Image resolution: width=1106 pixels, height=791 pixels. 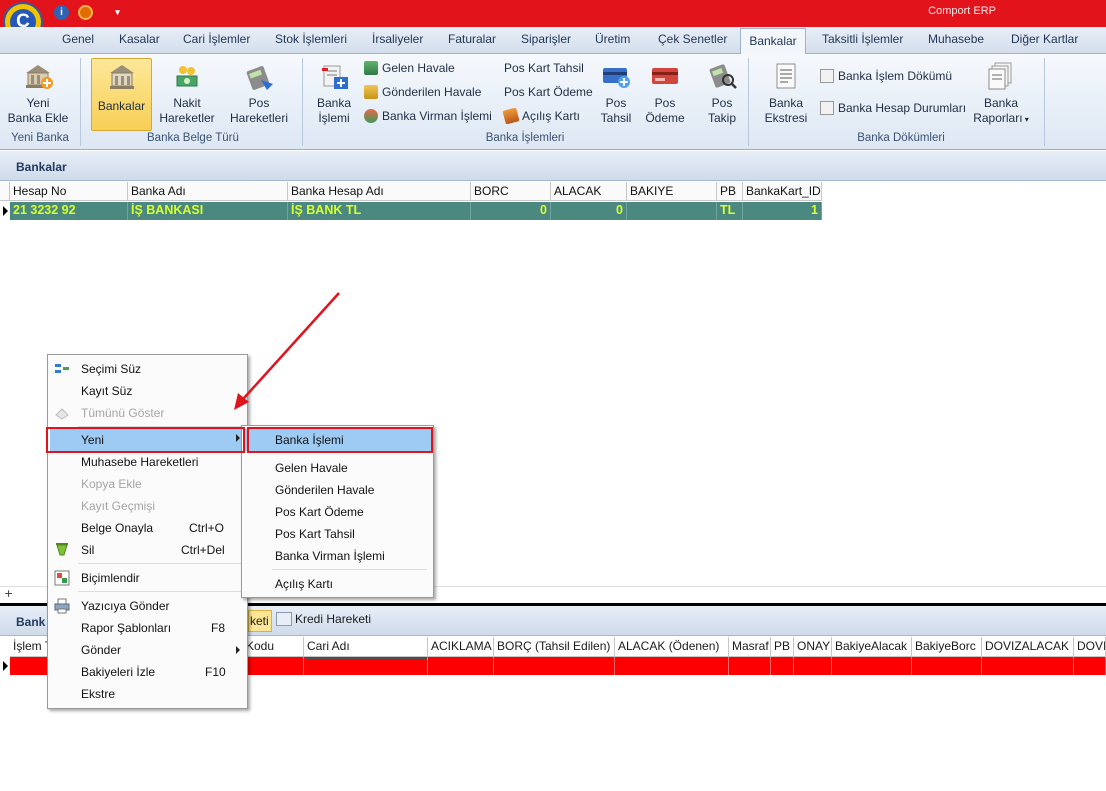 I want to click on col-header-onay: ONAY, so click(x=813, y=647).